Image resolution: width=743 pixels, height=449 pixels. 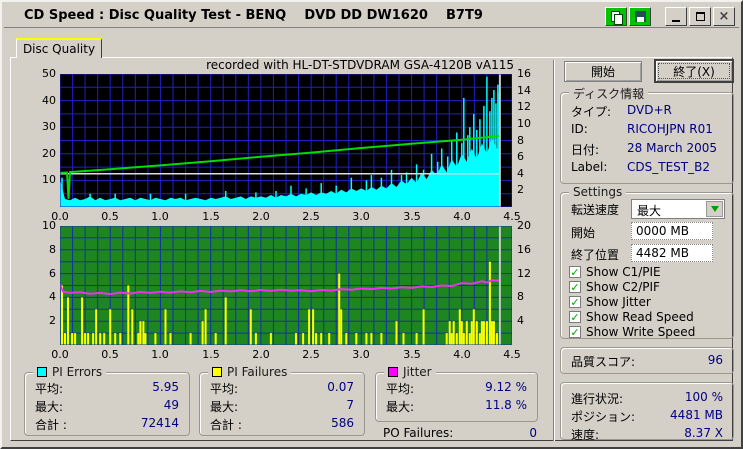 I want to click on tab-label: Disc Quality, so click(x=59, y=49).